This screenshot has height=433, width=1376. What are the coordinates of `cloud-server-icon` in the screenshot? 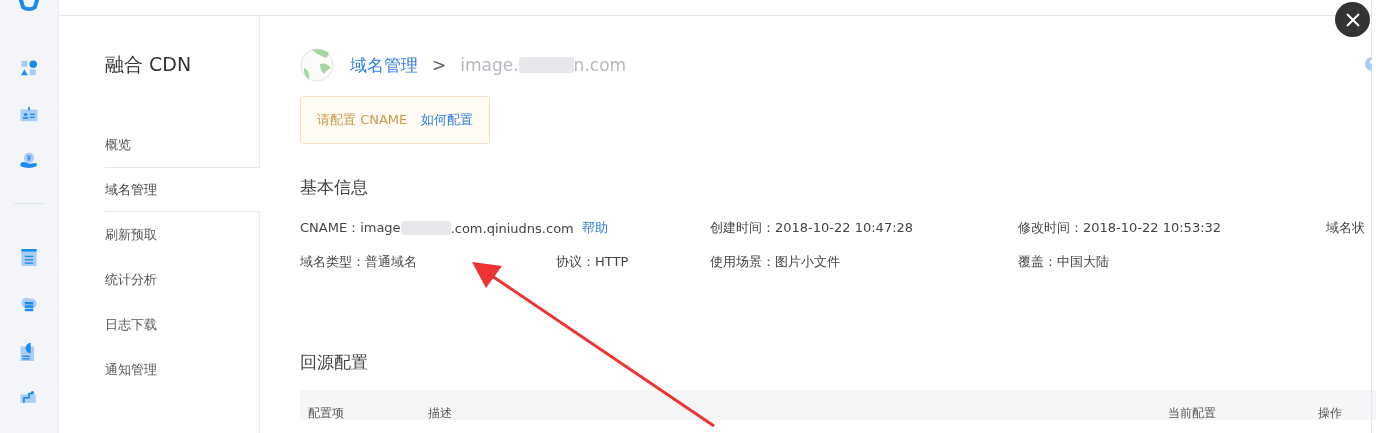 It's located at (29, 304).